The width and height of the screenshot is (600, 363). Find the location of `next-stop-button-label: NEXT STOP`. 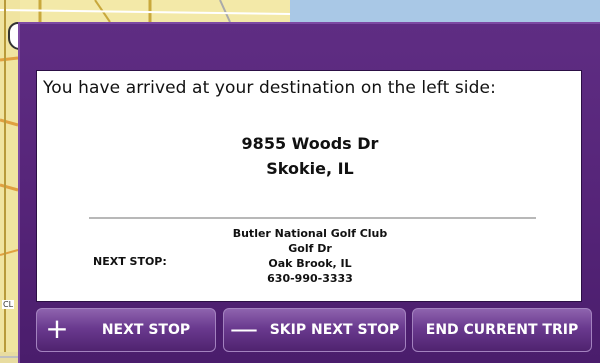

next-stop-button-label: NEXT STOP is located at coordinates (146, 330).